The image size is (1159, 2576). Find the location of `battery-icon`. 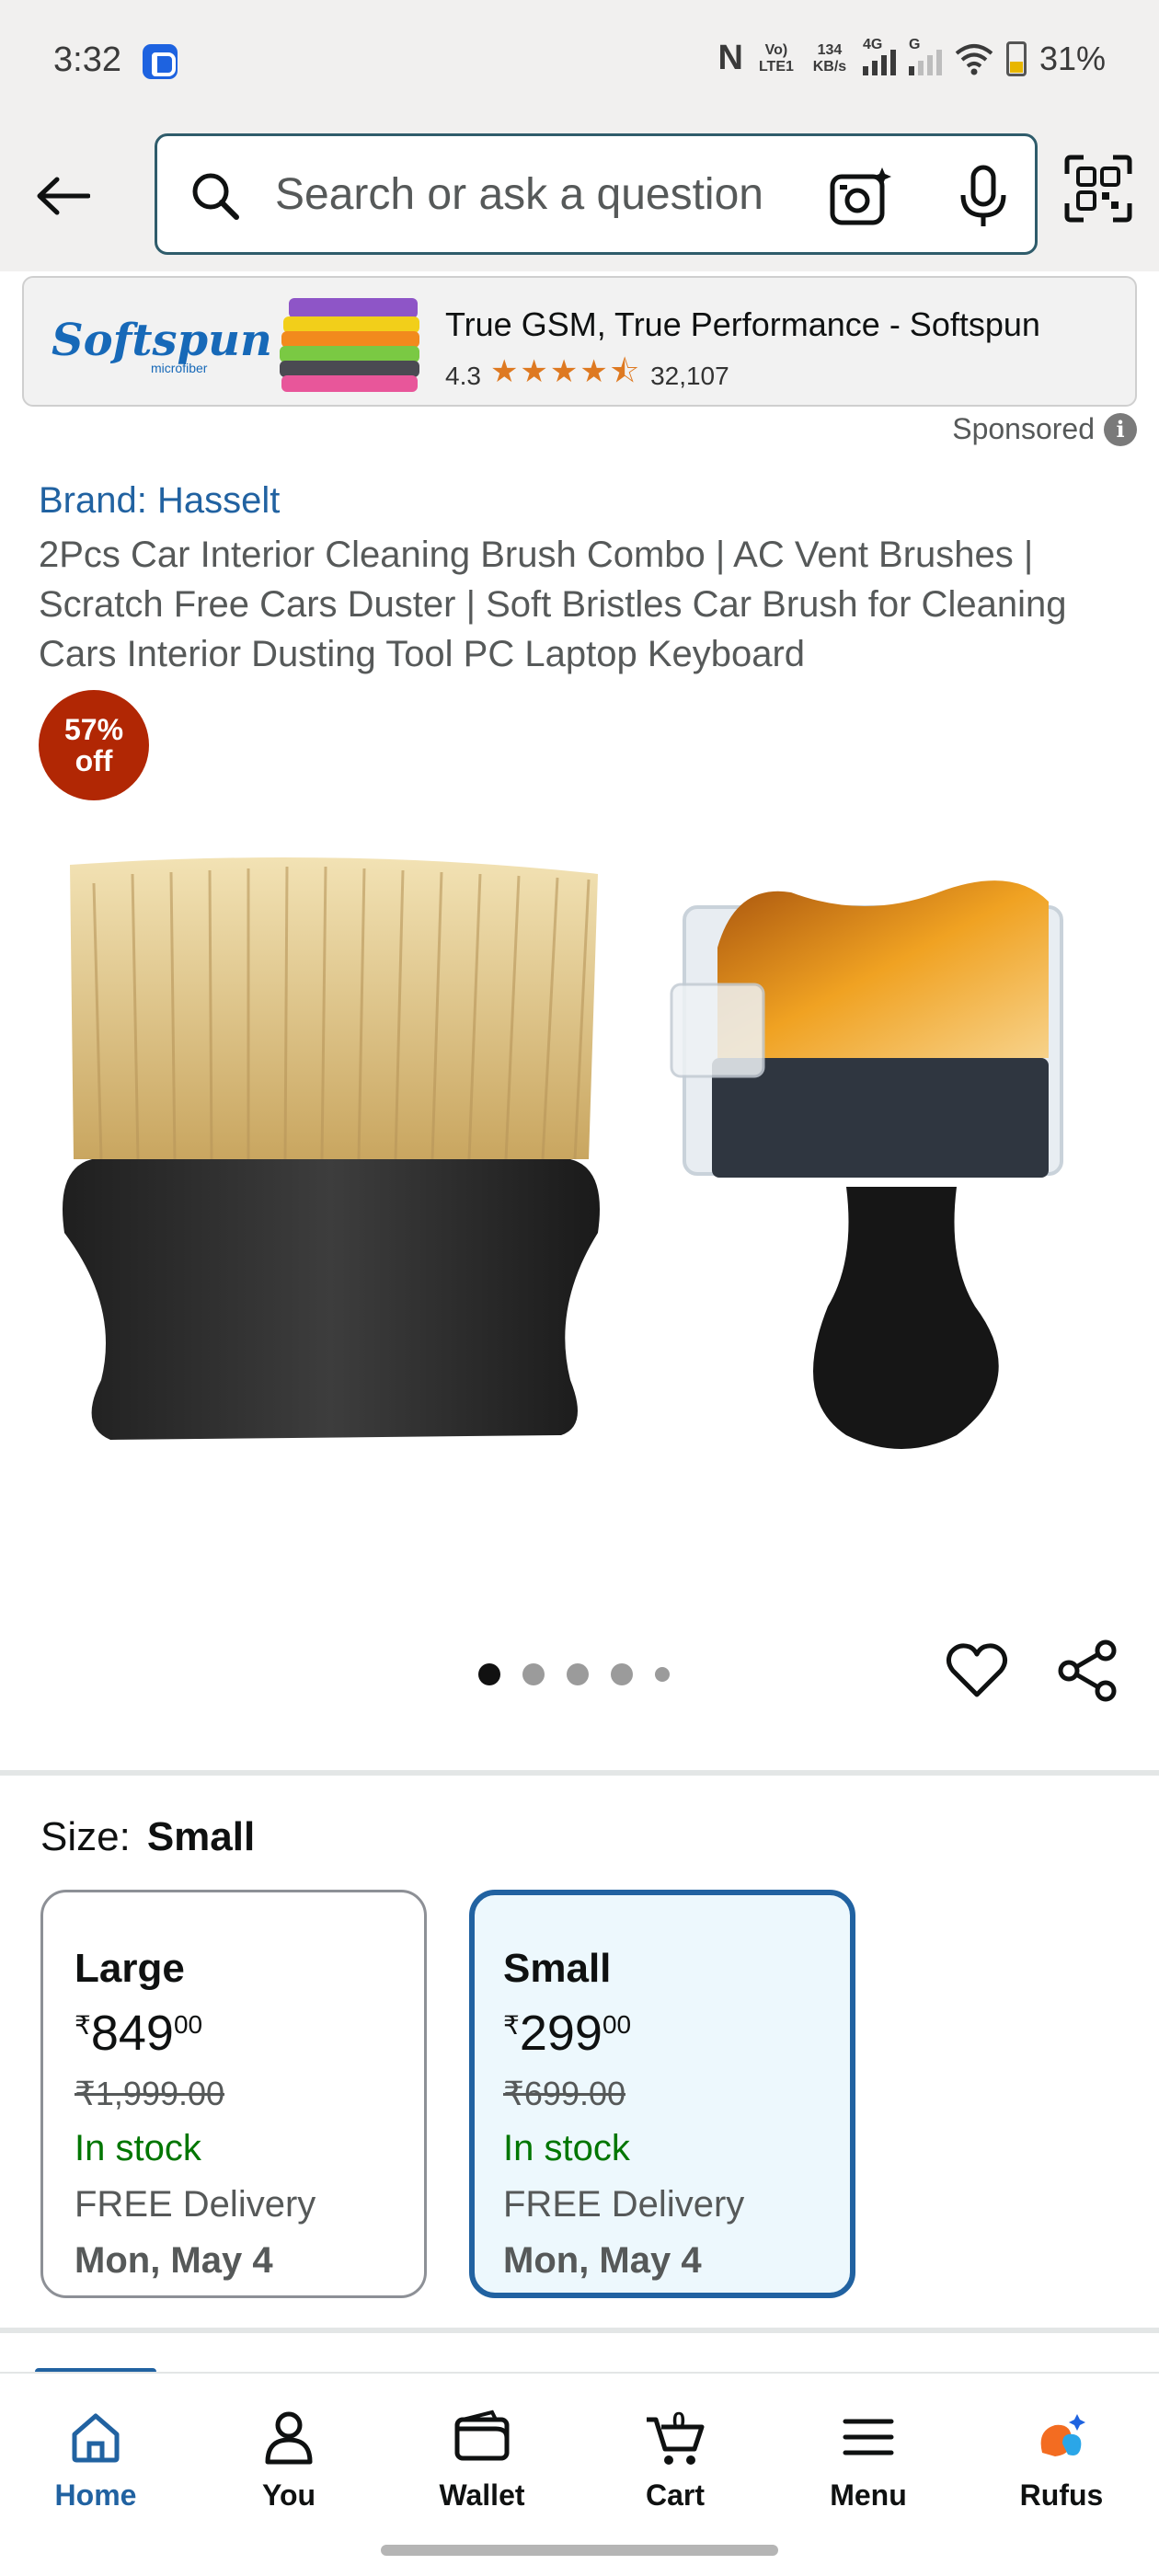

battery-icon is located at coordinates (1016, 58).